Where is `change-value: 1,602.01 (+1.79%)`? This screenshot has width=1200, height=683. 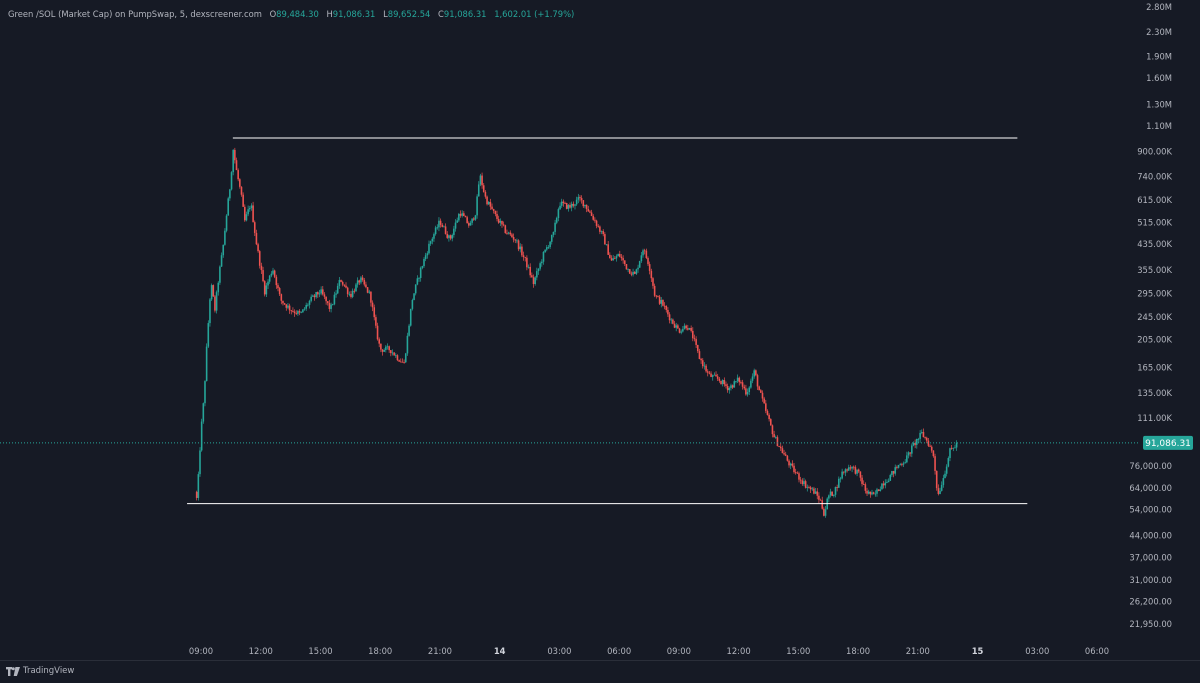 change-value: 1,602.01 (+1.79%) is located at coordinates (534, 14).